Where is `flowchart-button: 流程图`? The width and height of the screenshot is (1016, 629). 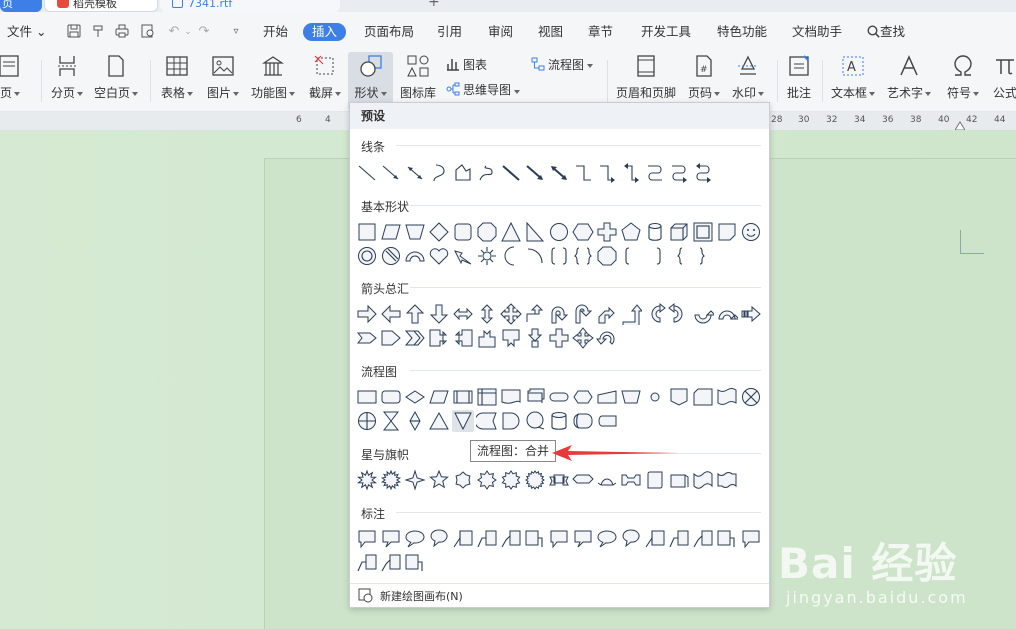
flowchart-button: 流程图 is located at coordinates (562, 65).